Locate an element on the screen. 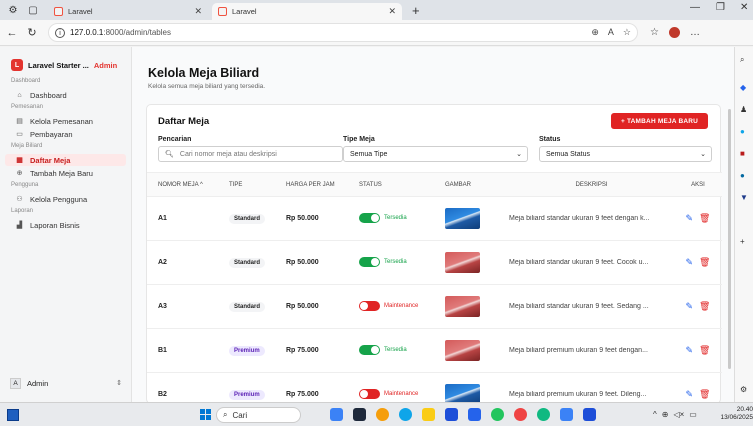 The width and height of the screenshot is (753, 426). table-status-cell: Maintenance is located at coordinates (402, 387).